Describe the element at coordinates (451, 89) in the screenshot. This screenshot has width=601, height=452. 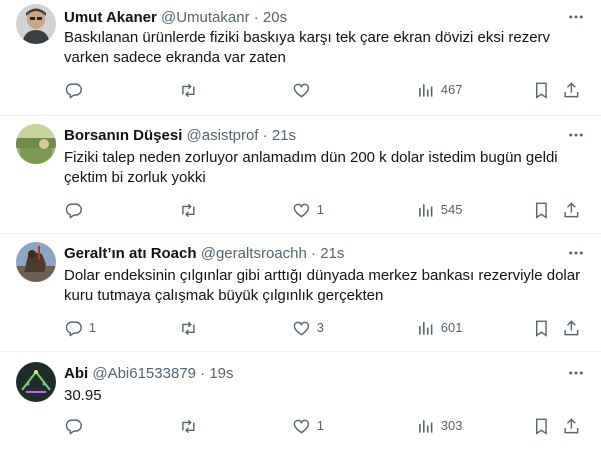
I see `views-count: 467` at that location.